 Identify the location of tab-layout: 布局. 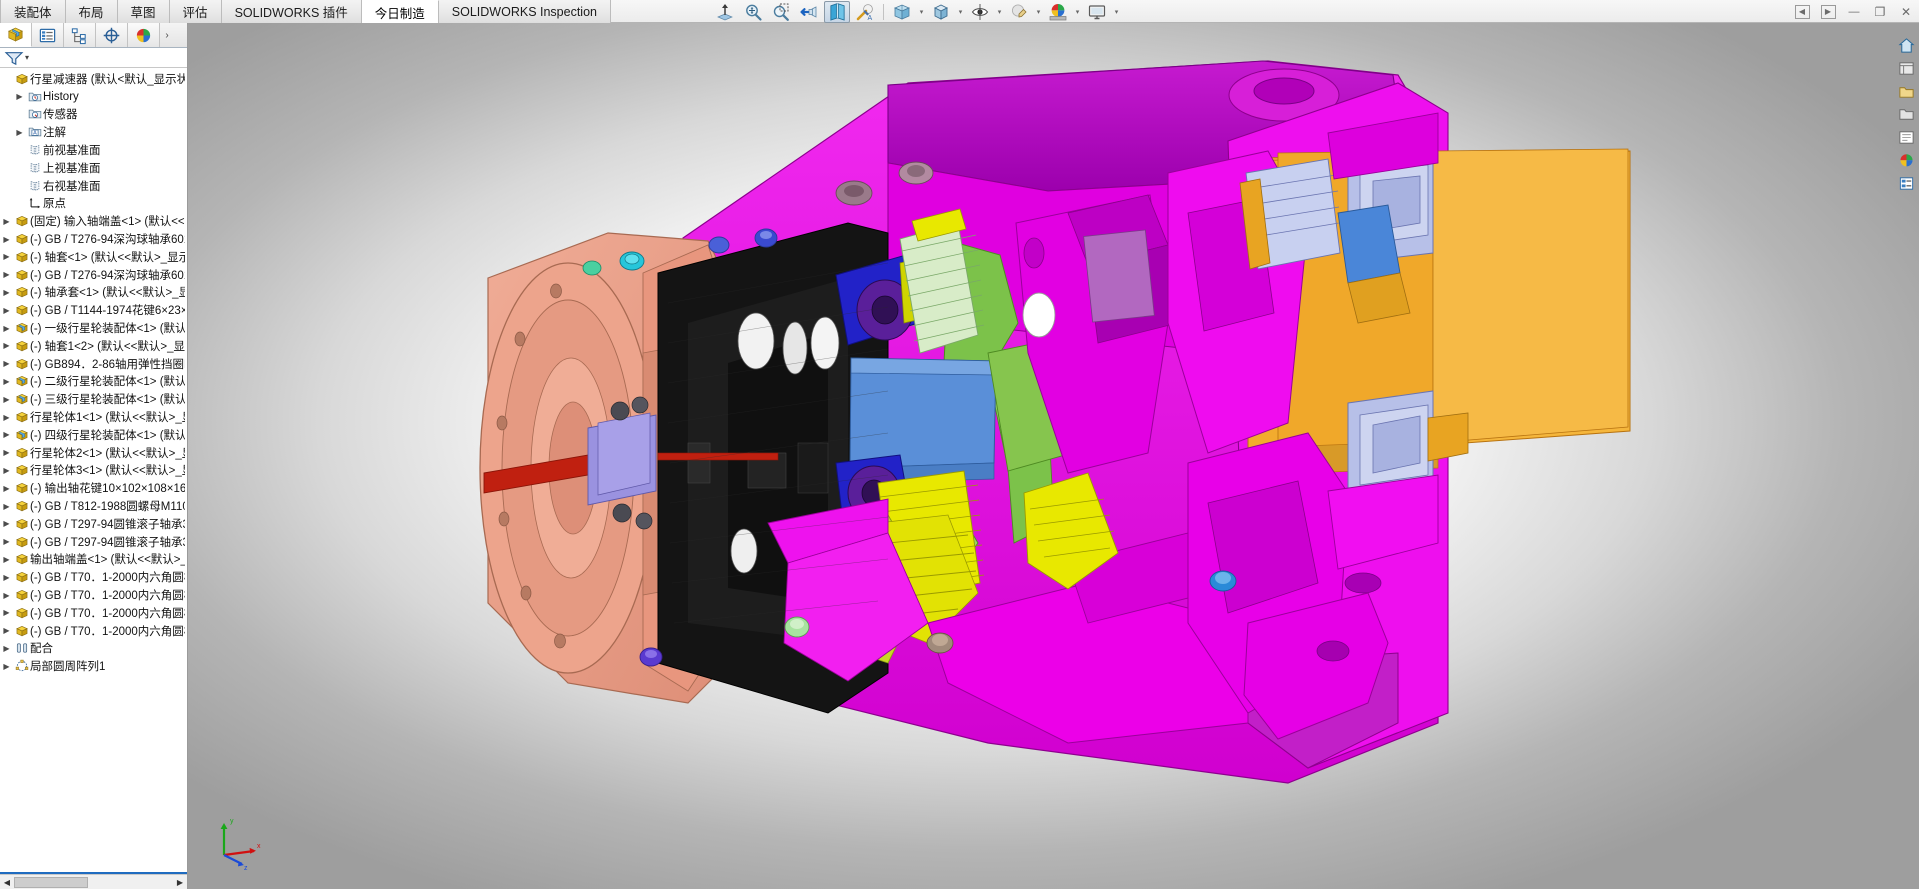
(91, 11).